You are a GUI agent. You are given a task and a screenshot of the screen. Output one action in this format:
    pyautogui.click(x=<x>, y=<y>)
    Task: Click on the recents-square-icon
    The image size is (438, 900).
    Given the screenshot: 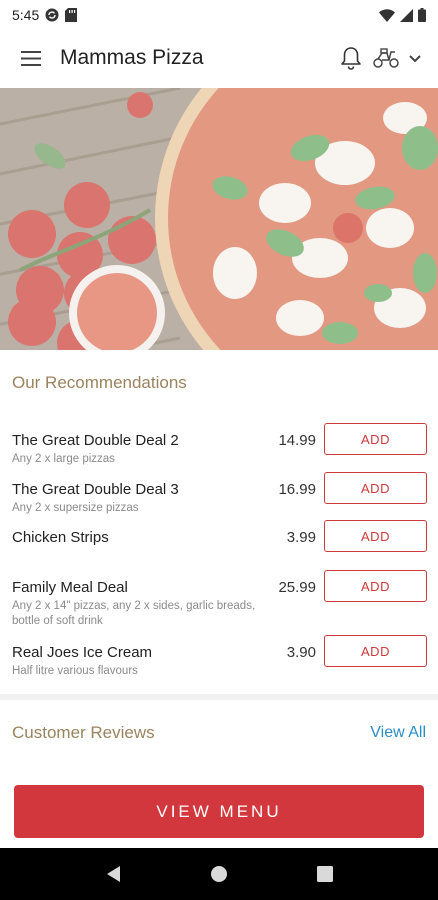 What is the action you would take?
    pyautogui.click(x=325, y=874)
    